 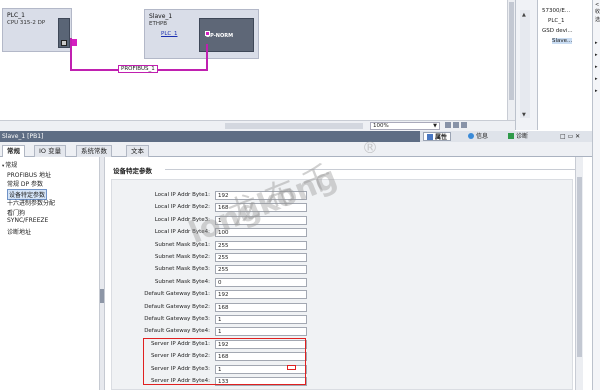 What do you see at coordinates (475, 126) in the screenshot?
I see `network-tool-buttons` at bounding box center [475, 126].